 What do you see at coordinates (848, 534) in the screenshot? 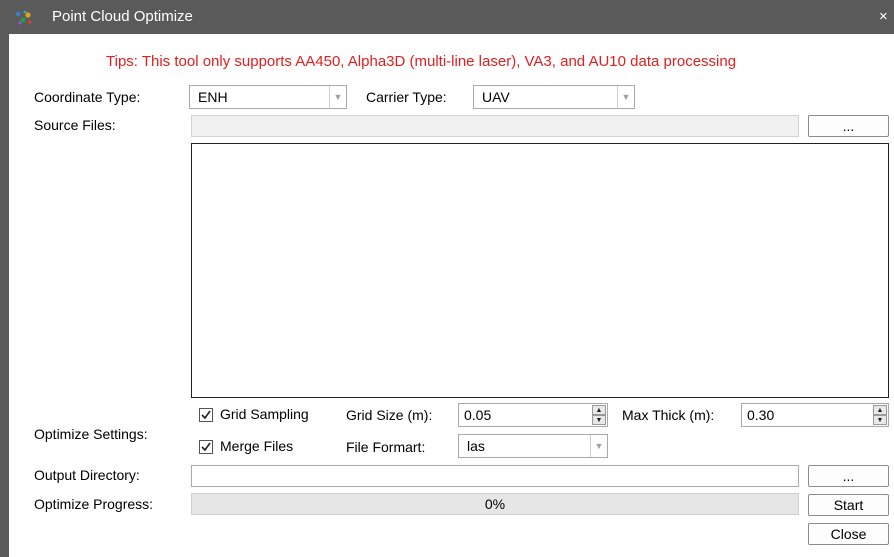
I see `close-button: Close` at bounding box center [848, 534].